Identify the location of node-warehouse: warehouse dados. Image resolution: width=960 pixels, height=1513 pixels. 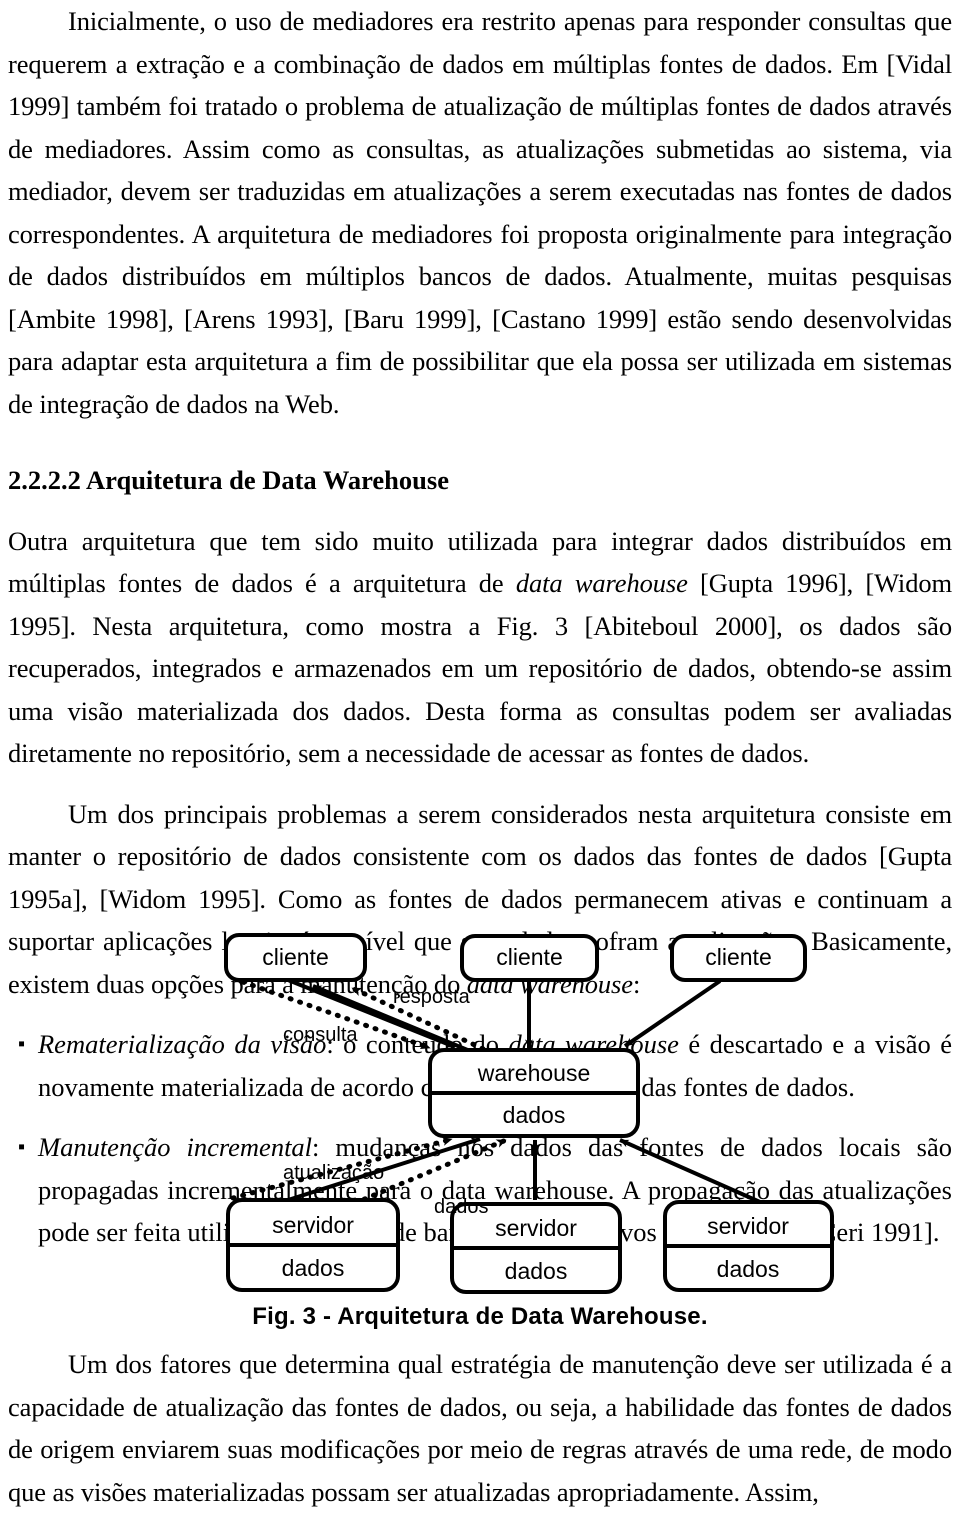
(534, 1093).